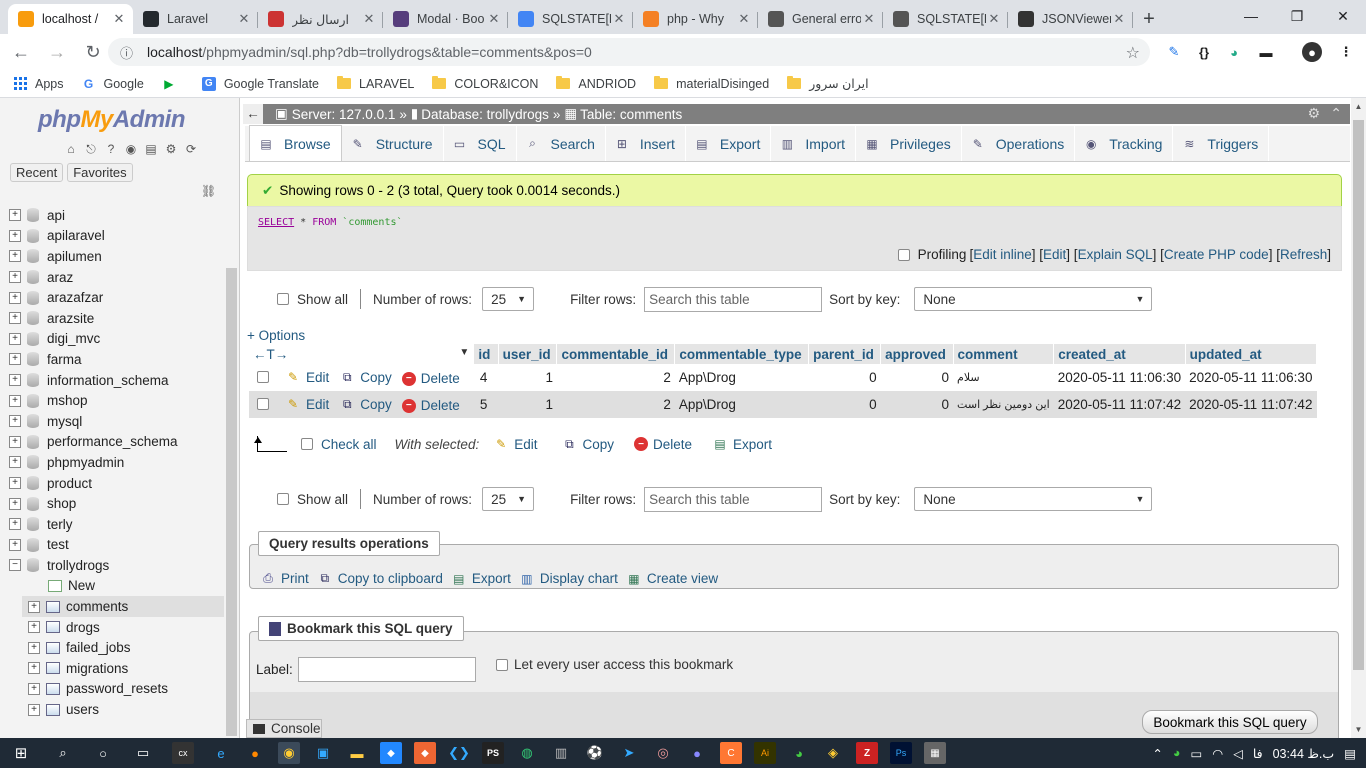 The image size is (1366, 768). Describe the element at coordinates (695, 19) in the screenshot. I see `browser-tab: php - Why ✕` at that location.